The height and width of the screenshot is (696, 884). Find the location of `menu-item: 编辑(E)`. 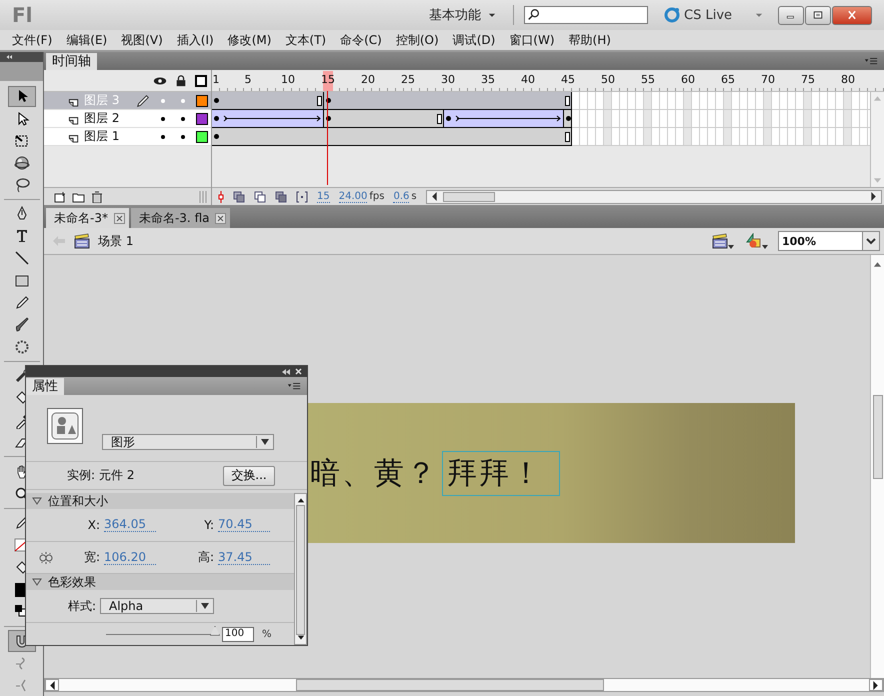

menu-item: 编辑(E) is located at coordinates (87, 40).